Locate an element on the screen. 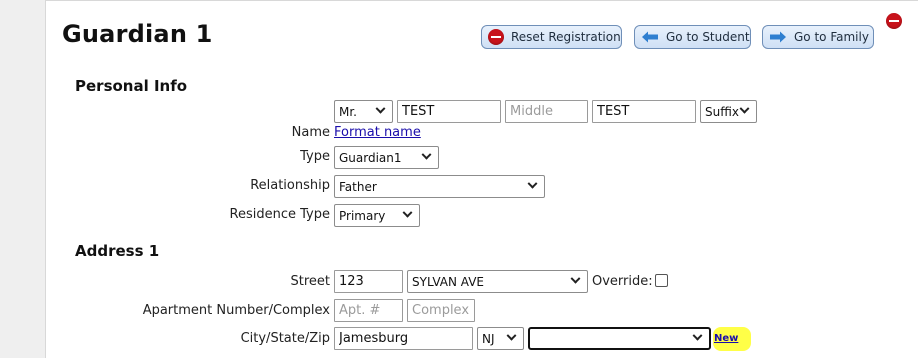 The image size is (918, 358). state-select: NJ is located at coordinates (500, 338).